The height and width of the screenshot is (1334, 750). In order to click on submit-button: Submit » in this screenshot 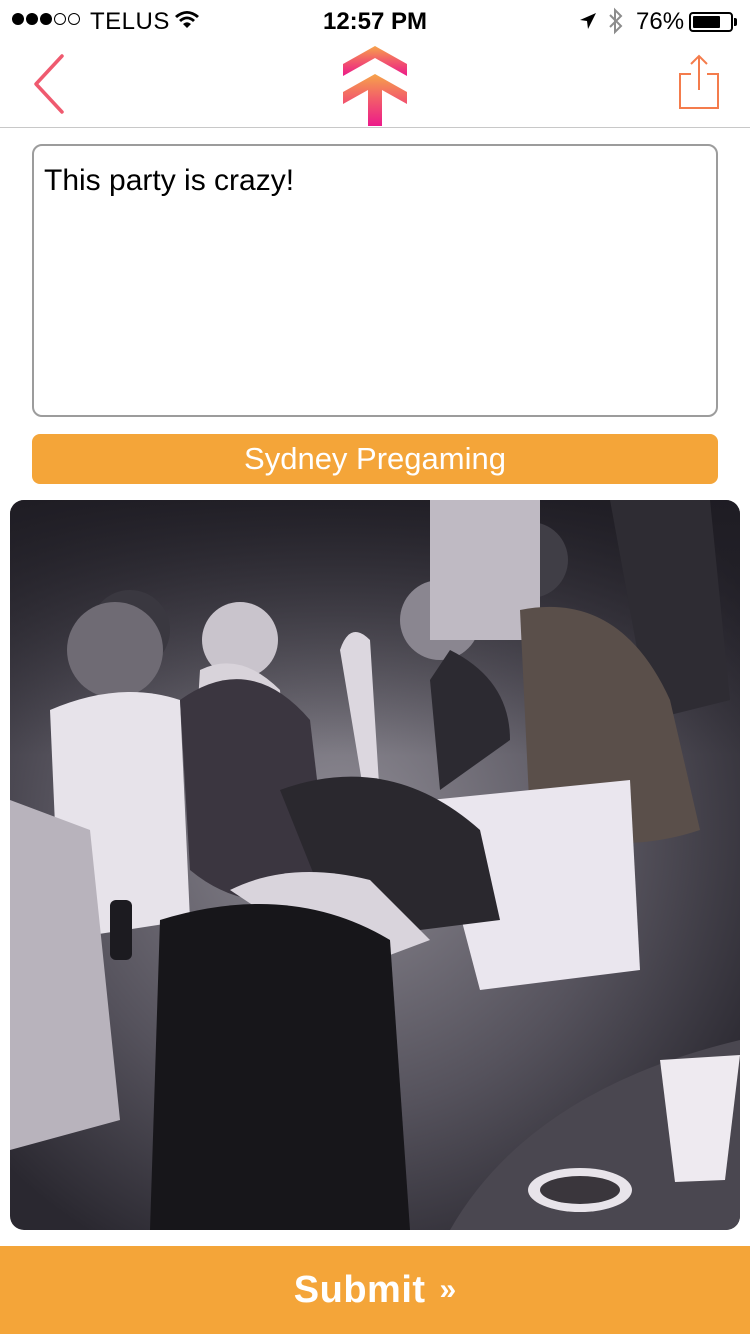, I will do `click(375, 1290)`.